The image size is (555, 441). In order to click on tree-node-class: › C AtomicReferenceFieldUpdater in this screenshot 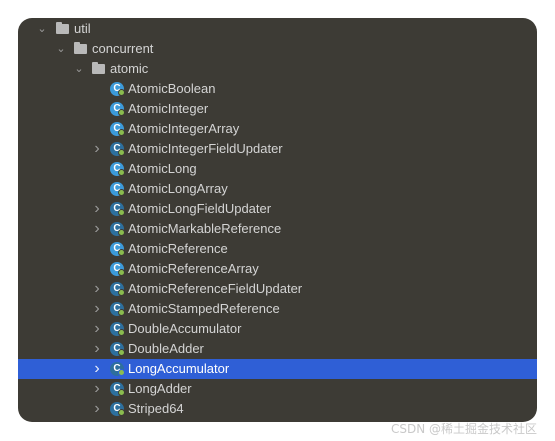, I will do `click(277, 289)`.